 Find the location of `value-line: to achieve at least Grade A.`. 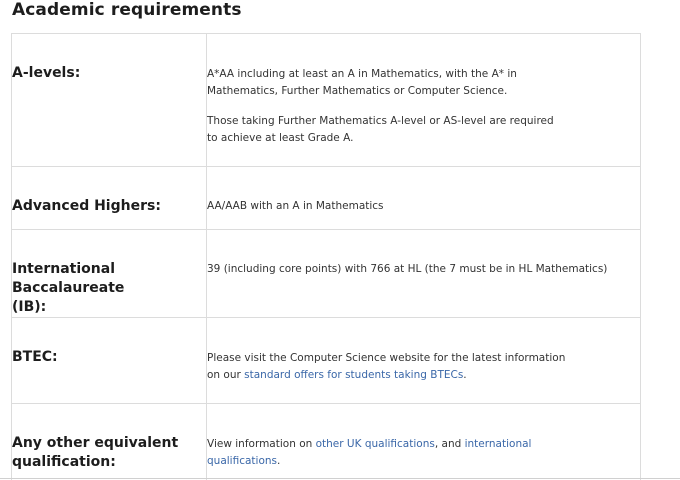

value-line: to achieve at least Grade A. is located at coordinates (280, 138).